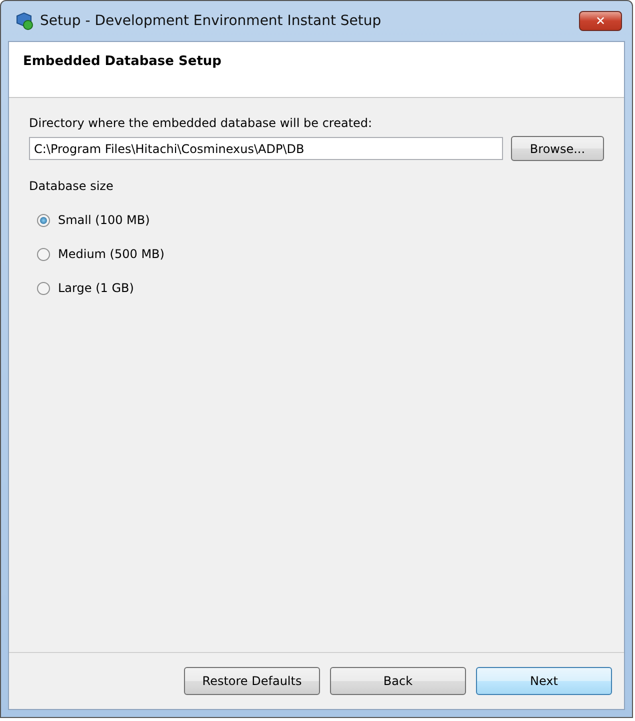 Image resolution: width=635 pixels, height=721 pixels. I want to click on directory-label: Directory where the embedded database will be created:, so click(201, 123).